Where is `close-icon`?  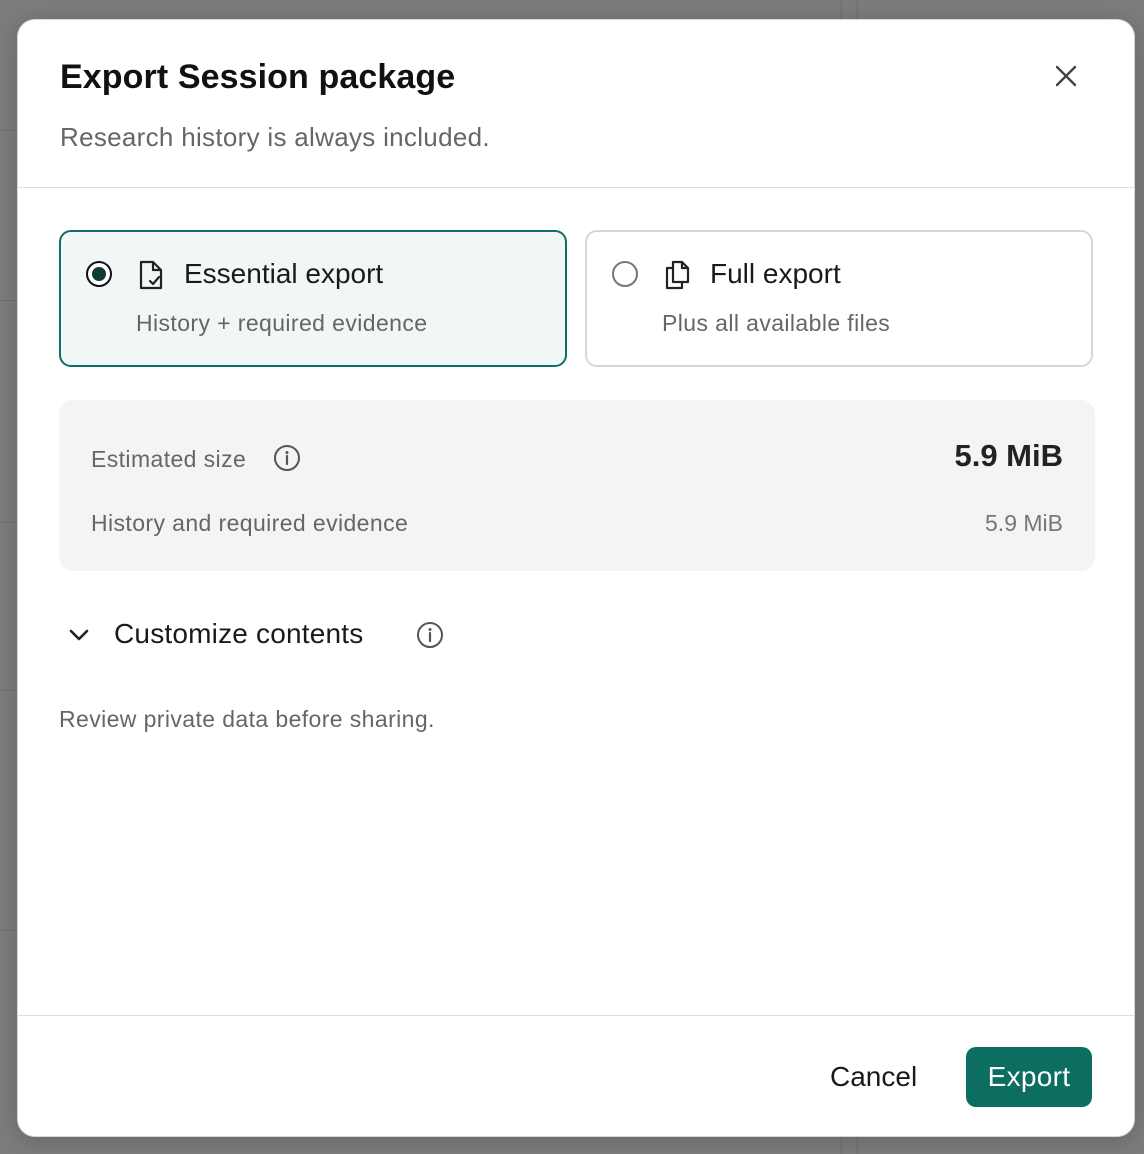 close-icon is located at coordinates (1066, 76).